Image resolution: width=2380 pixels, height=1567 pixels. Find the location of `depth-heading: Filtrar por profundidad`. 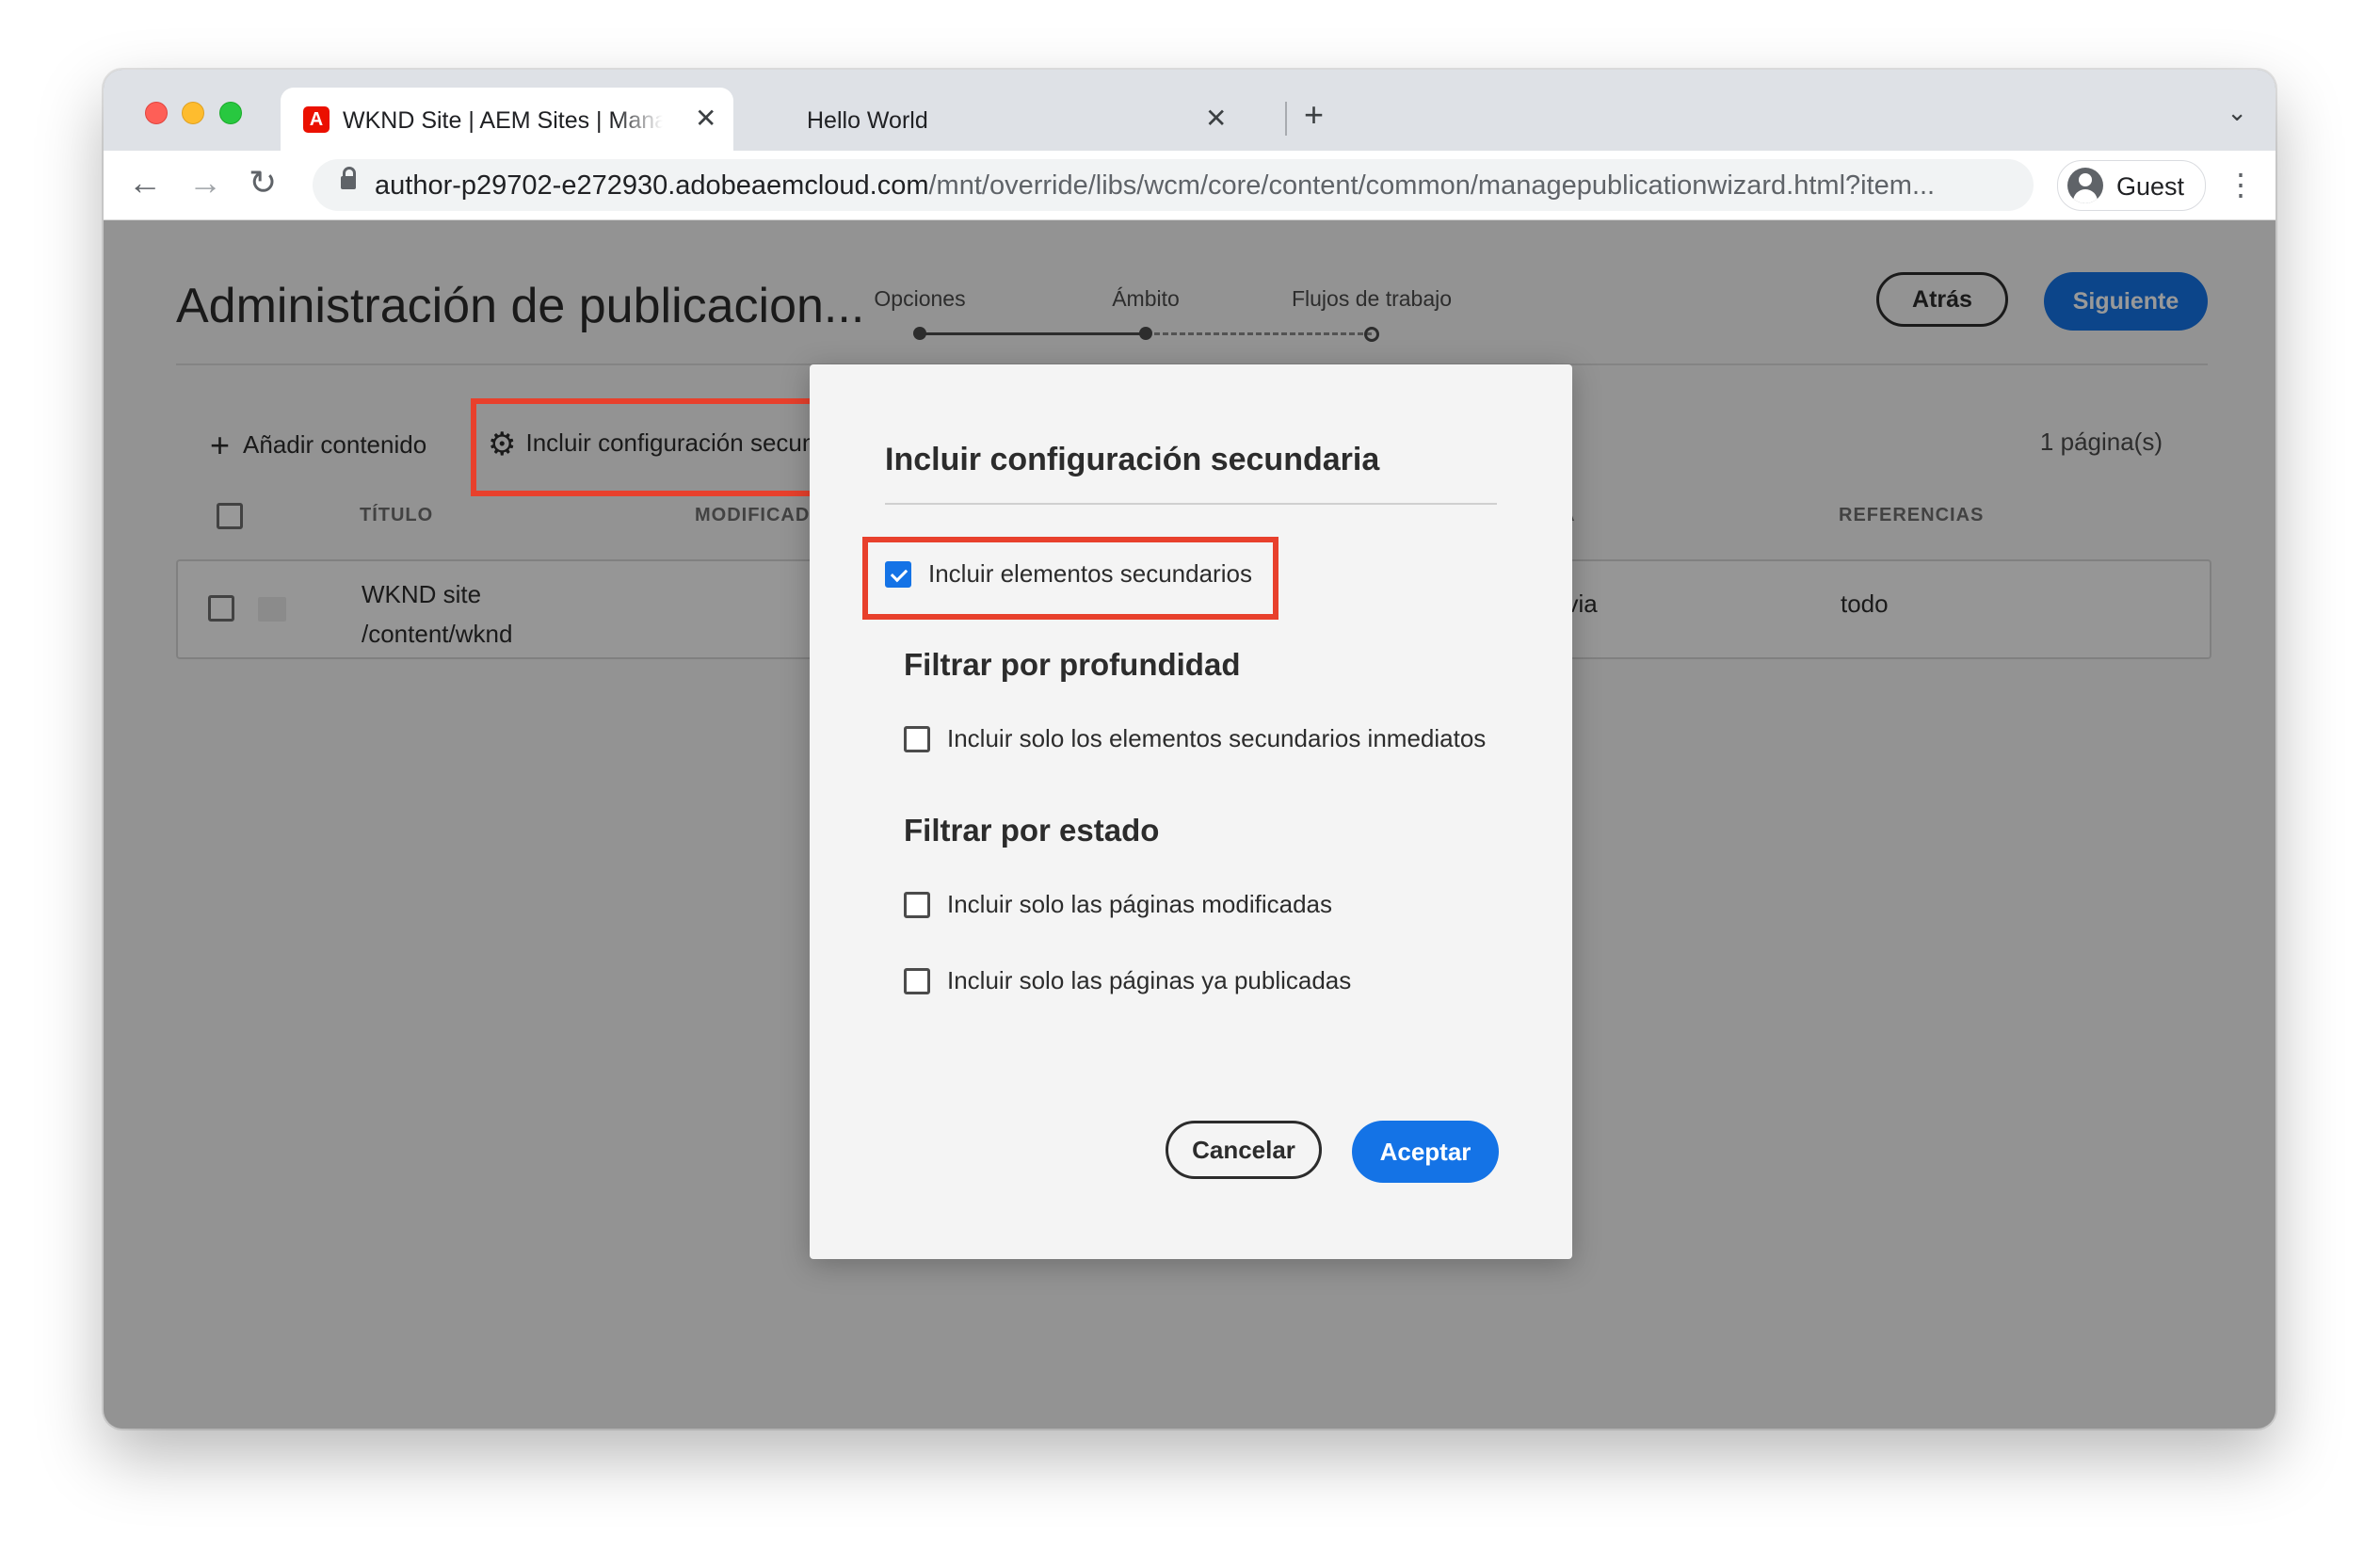

depth-heading: Filtrar por profundidad is located at coordinates (1072, 664).